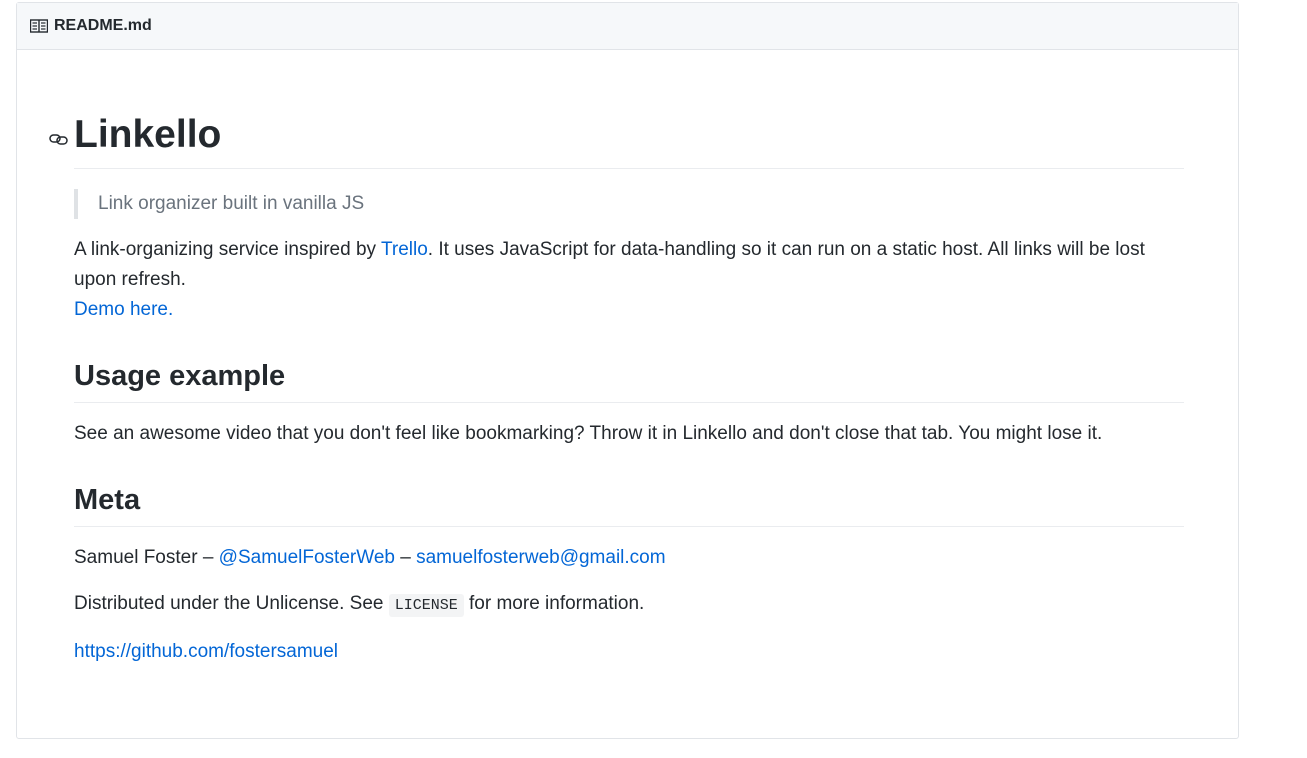  I want to click on tagline-text: Link organizer built in vanilla JS, so click(231, 203).